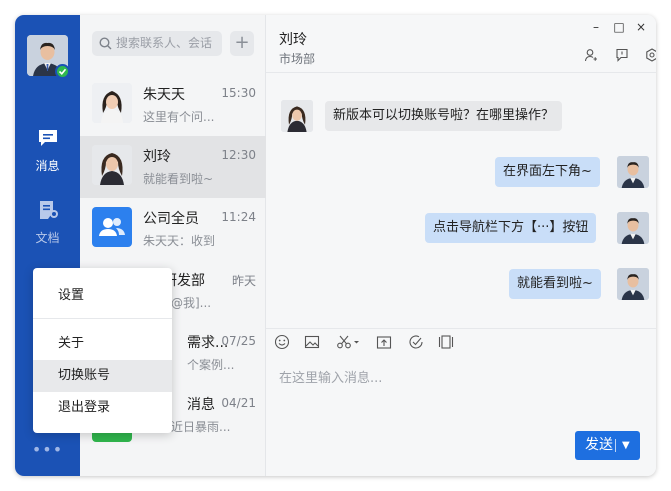 Image resolution: width=671 pixels, height=491 pixels. I want to click on contact-name: 朱天天, so click(164, 95).